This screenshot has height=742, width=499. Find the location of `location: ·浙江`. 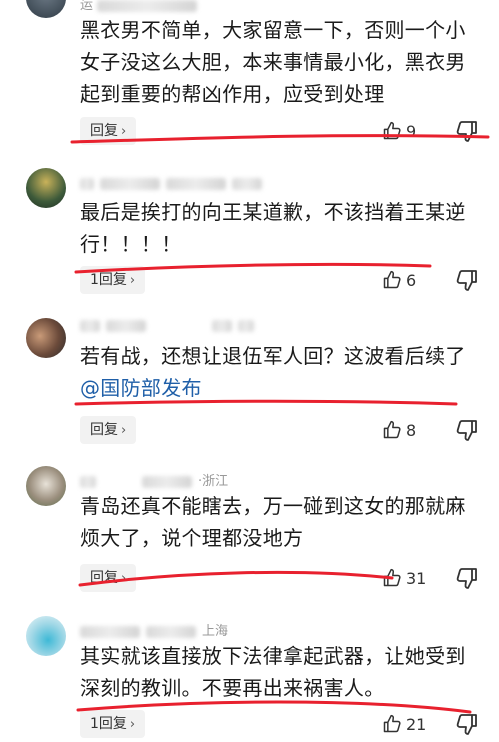

location: ·浙江 is located at coordinates (213, 481).